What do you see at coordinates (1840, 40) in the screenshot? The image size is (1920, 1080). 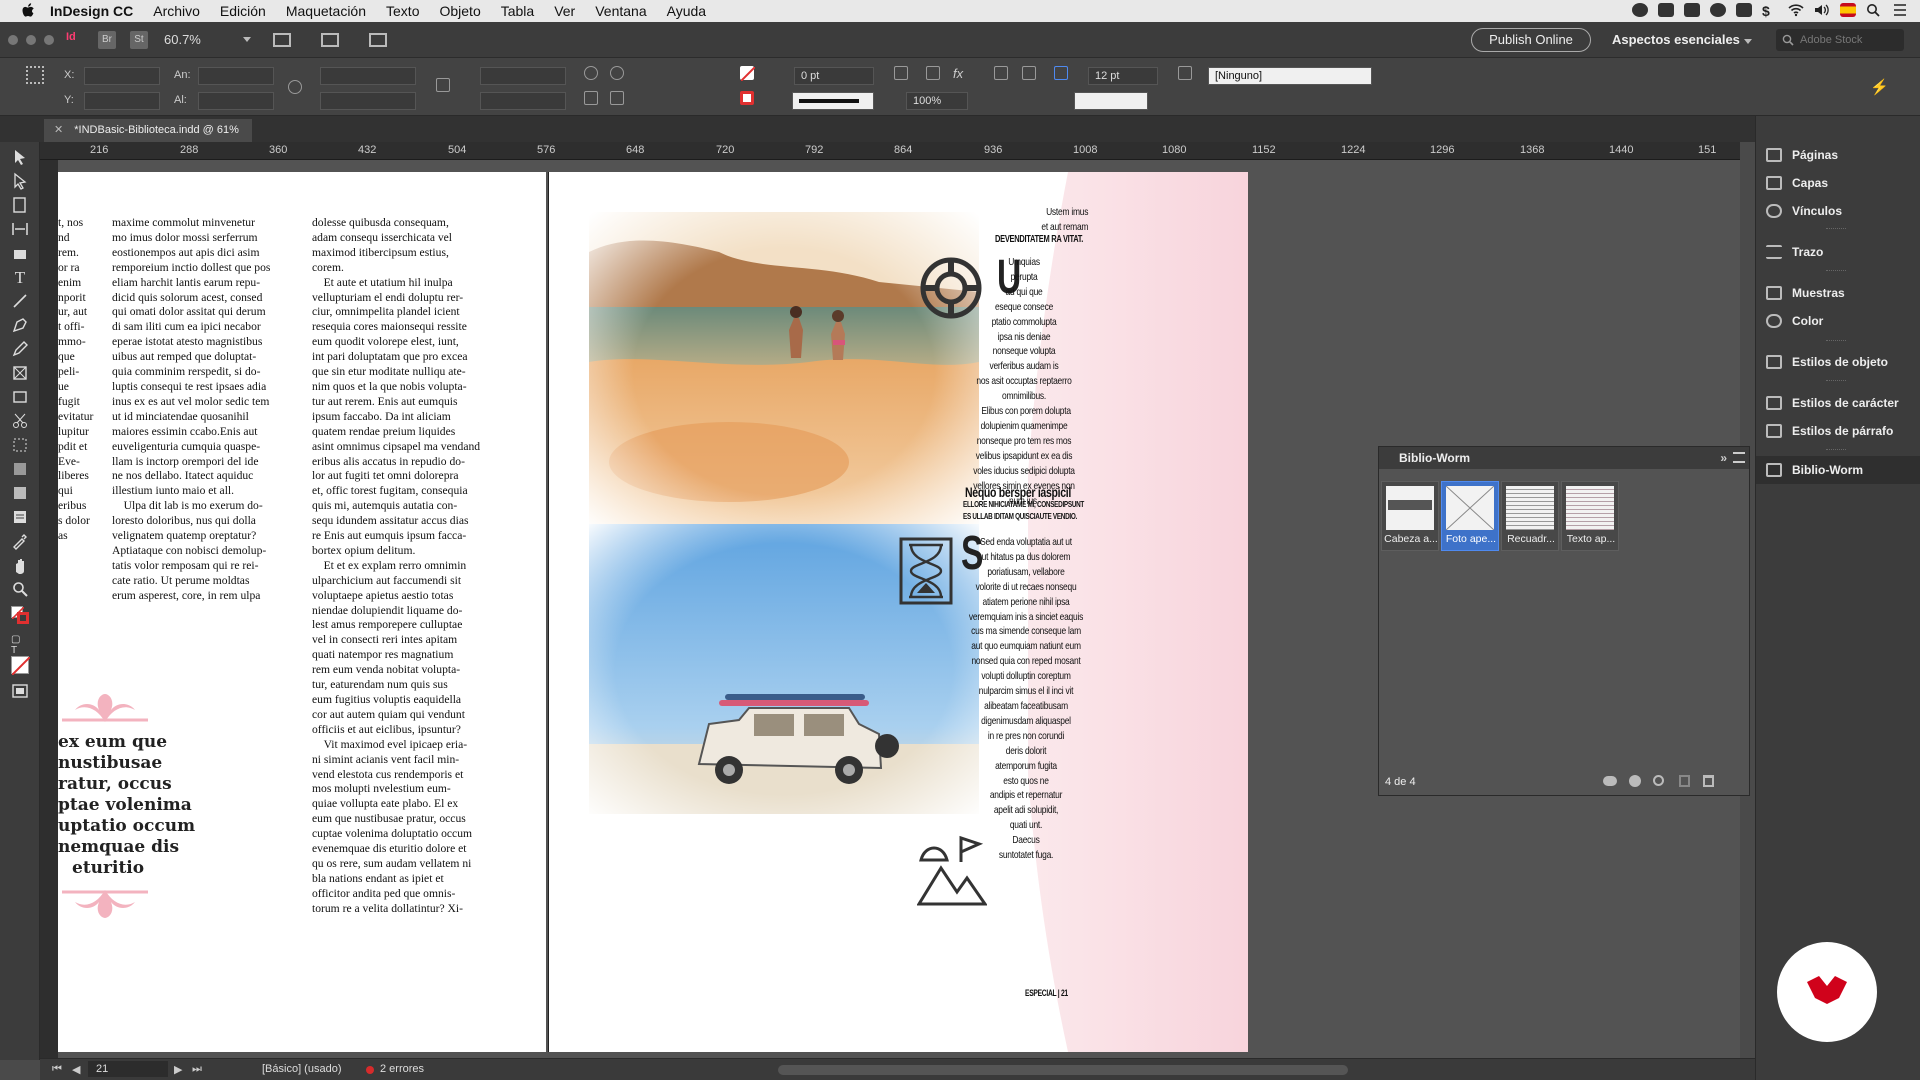 I see `adobe-stock-search: Adobe Stock` at bounding box center [1840, 40].